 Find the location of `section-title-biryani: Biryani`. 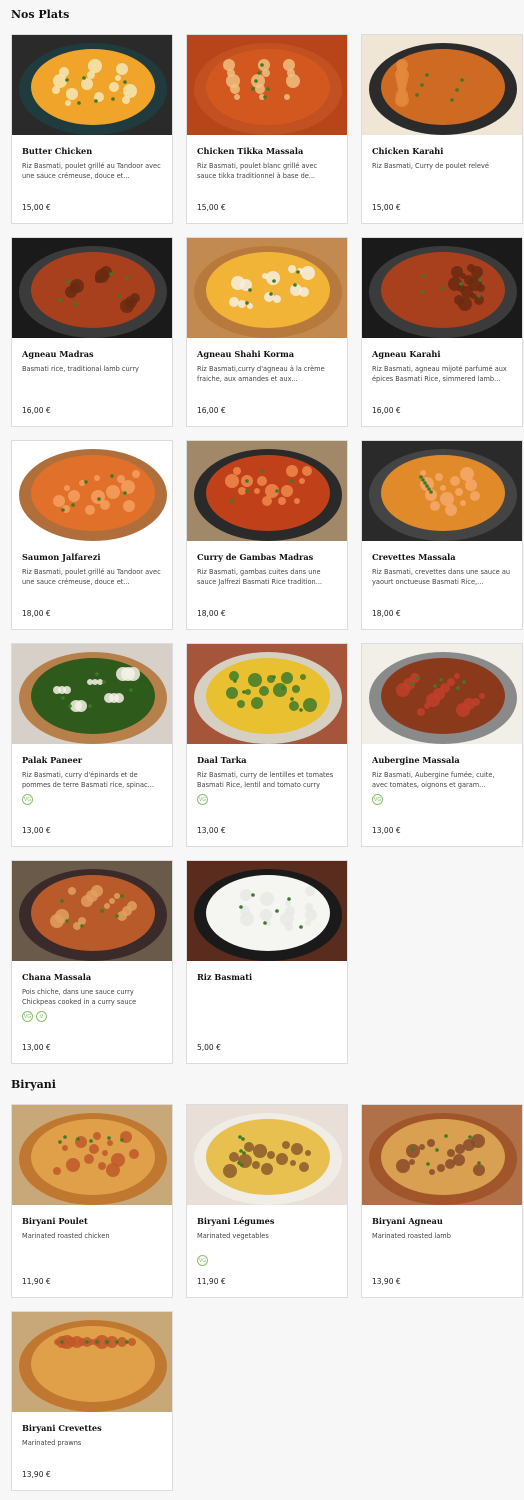

section-title-biryani: Biryani is located at coordinates (33, 1084).